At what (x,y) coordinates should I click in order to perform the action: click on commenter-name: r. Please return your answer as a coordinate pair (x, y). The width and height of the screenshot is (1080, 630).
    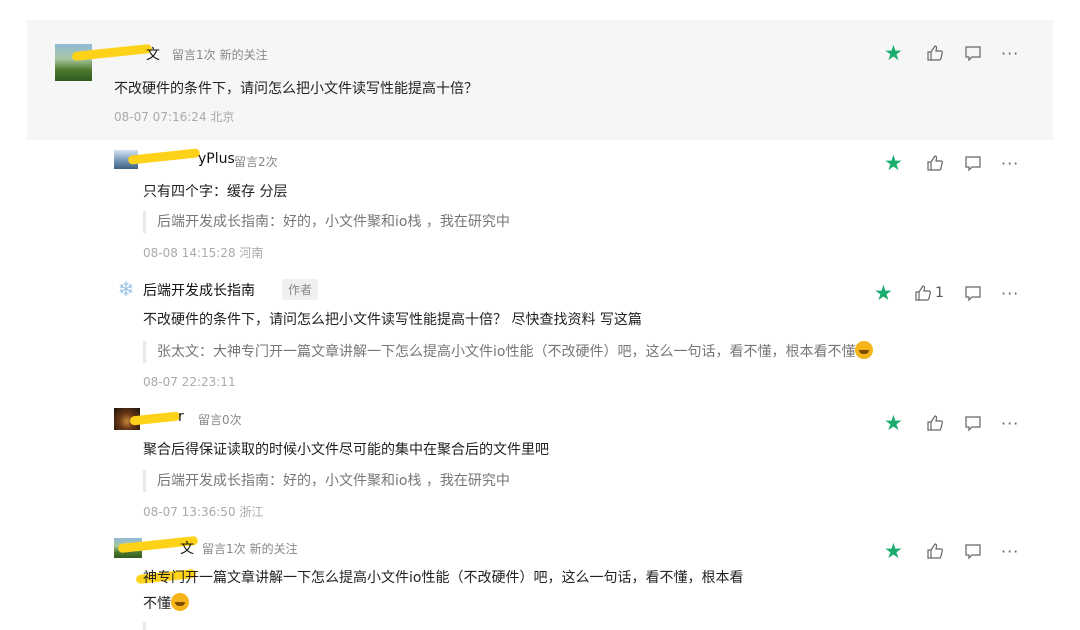
    Looking at the image, I should click on (181, 417).